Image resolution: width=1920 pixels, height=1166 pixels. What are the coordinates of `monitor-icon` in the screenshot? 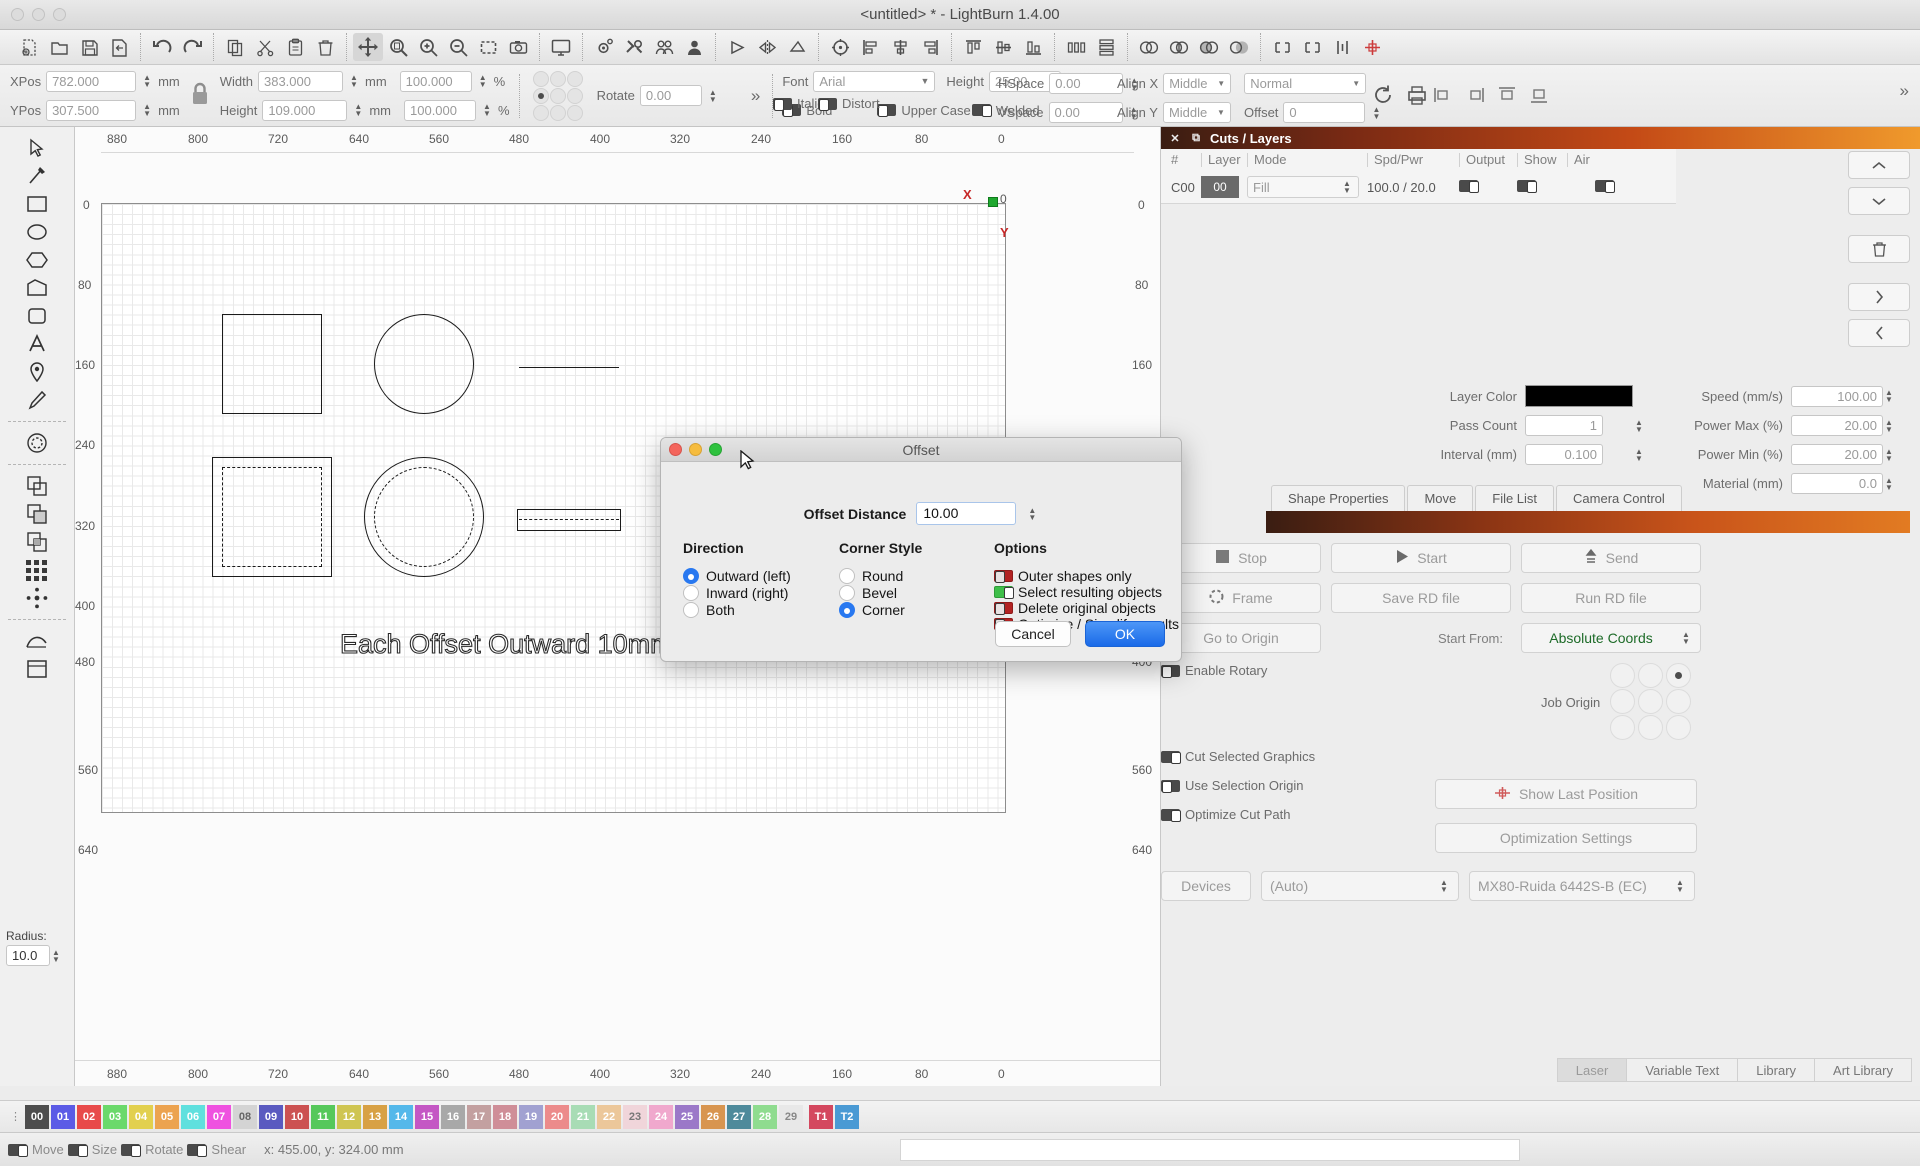 It's located at (561, 47).